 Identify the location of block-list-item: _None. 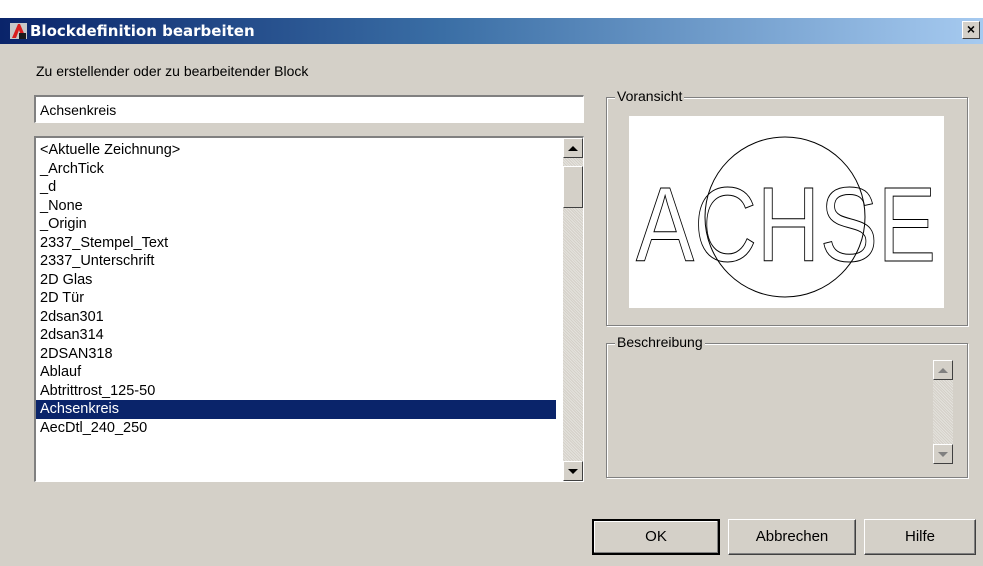
(296, 206).